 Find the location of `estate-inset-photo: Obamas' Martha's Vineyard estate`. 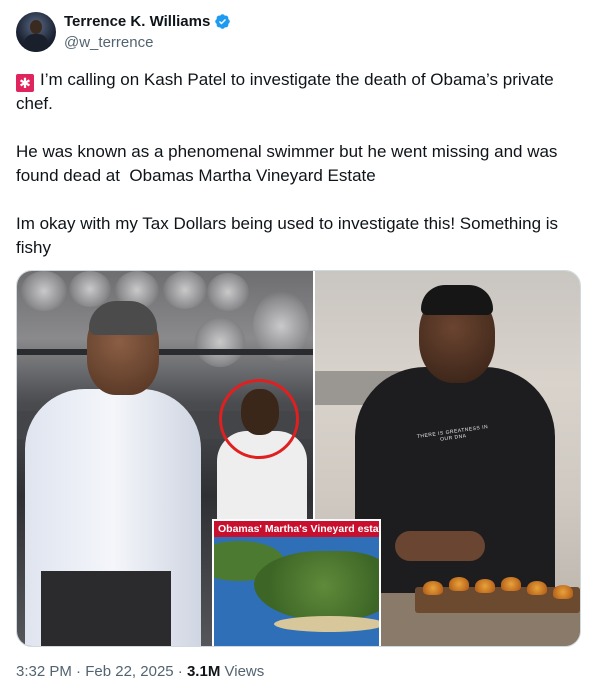

estate-inset-photo: Obamas' Martha's Vineyard estate is located at coordinates (296, 582).